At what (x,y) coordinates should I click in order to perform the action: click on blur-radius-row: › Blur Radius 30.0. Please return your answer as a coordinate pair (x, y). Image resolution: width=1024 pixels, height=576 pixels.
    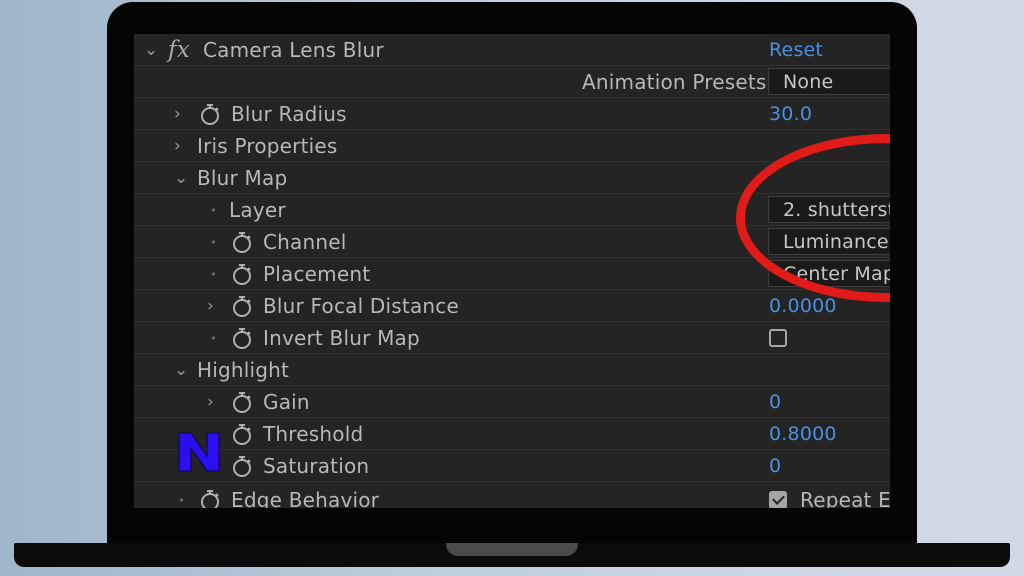
    Looking at the image, I should click on (512, 114).